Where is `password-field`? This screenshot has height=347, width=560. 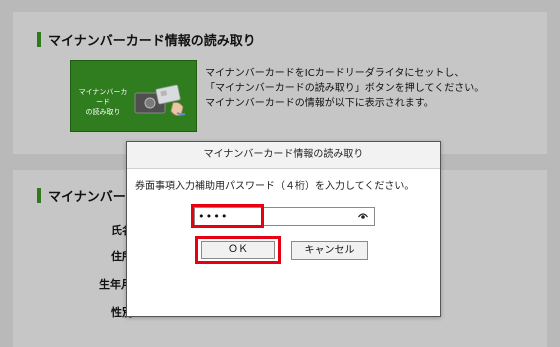
password-field is located at coordinates (284, 216).